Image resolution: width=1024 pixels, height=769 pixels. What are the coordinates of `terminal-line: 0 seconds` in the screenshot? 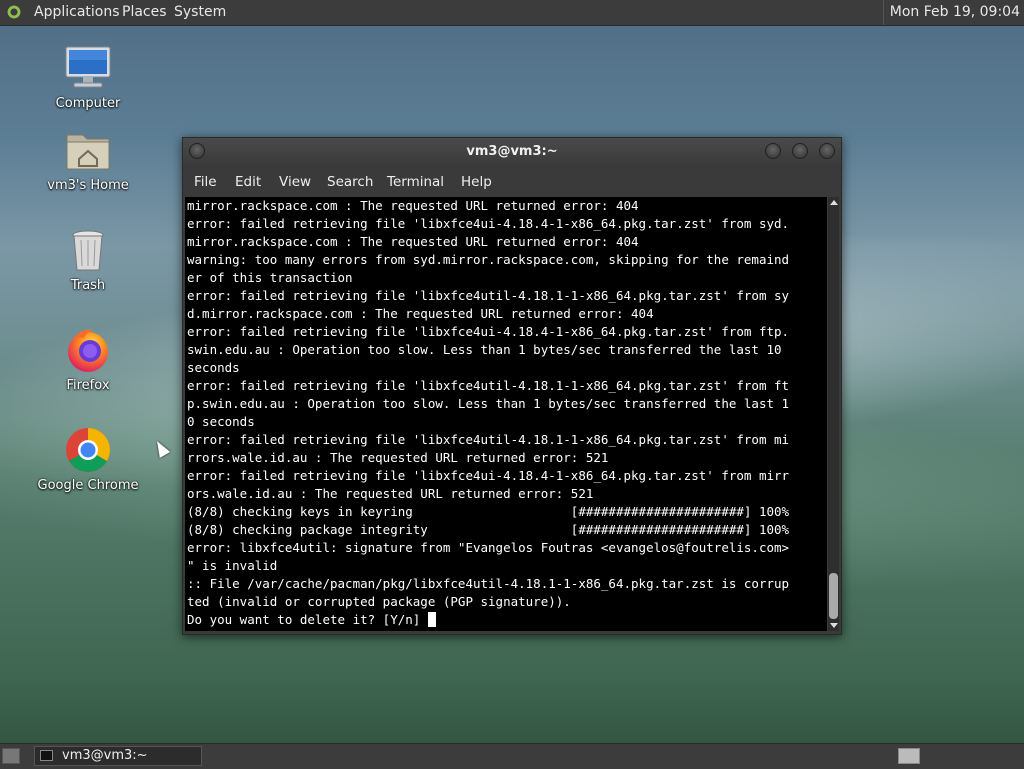 It's located at (221, 421).